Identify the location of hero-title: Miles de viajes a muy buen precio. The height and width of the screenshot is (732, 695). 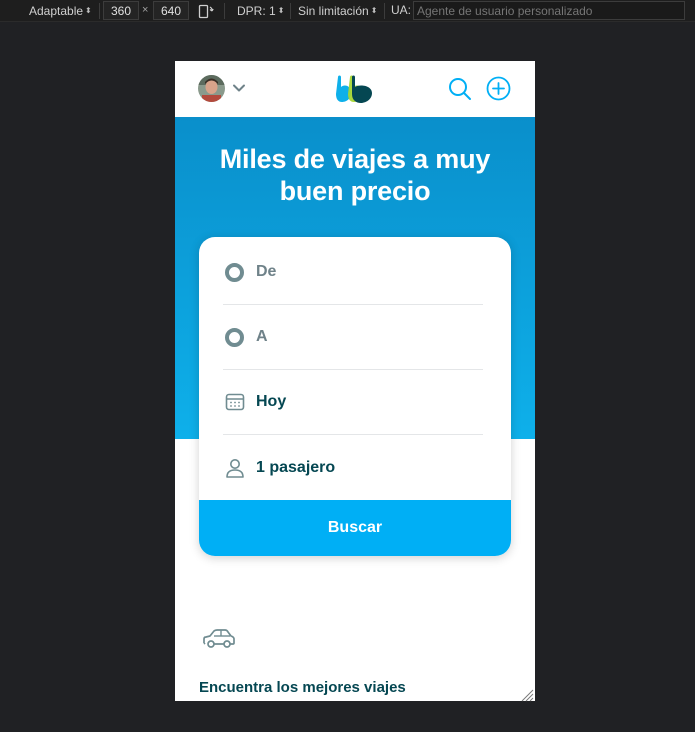
(355, 175).